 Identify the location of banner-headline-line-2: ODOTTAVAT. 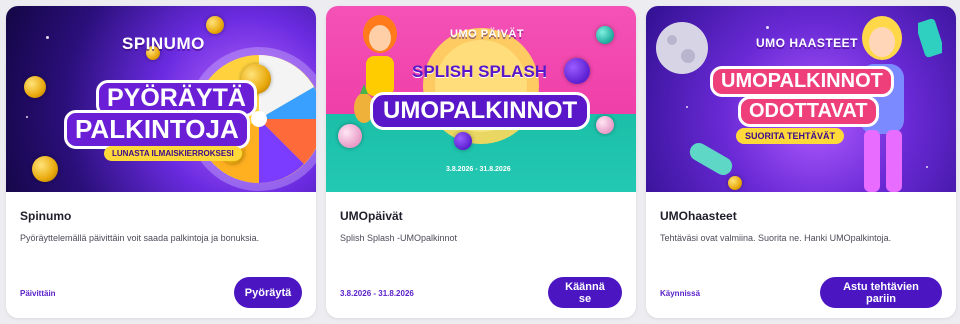
(808, 111).